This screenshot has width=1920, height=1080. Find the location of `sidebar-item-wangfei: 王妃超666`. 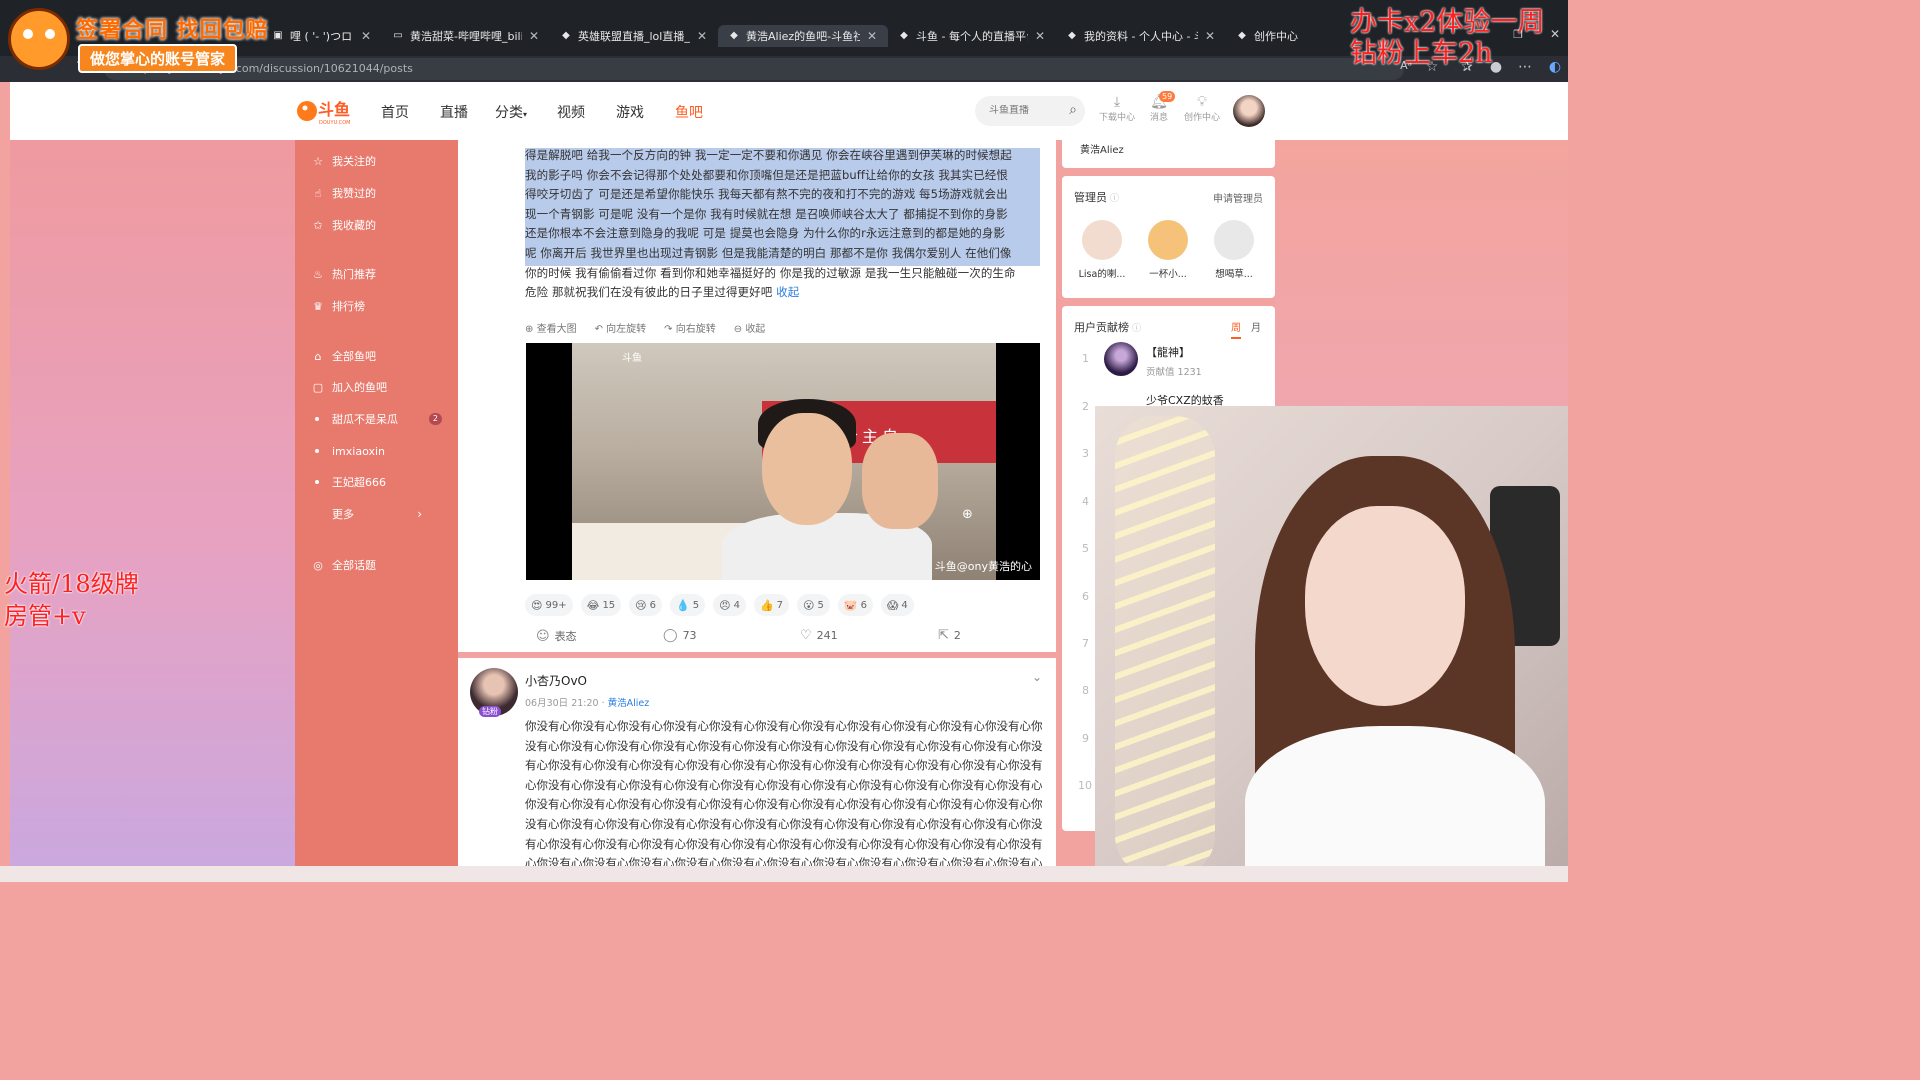

sidebar-item-wangfei: 王妃超666 is located at coordinates (376, 482).